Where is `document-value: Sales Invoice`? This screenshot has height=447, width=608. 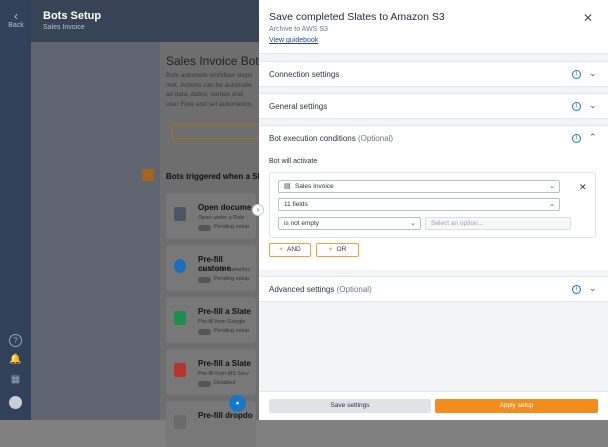
document-value: Sales Invoice is located at coordinates (314, 186).